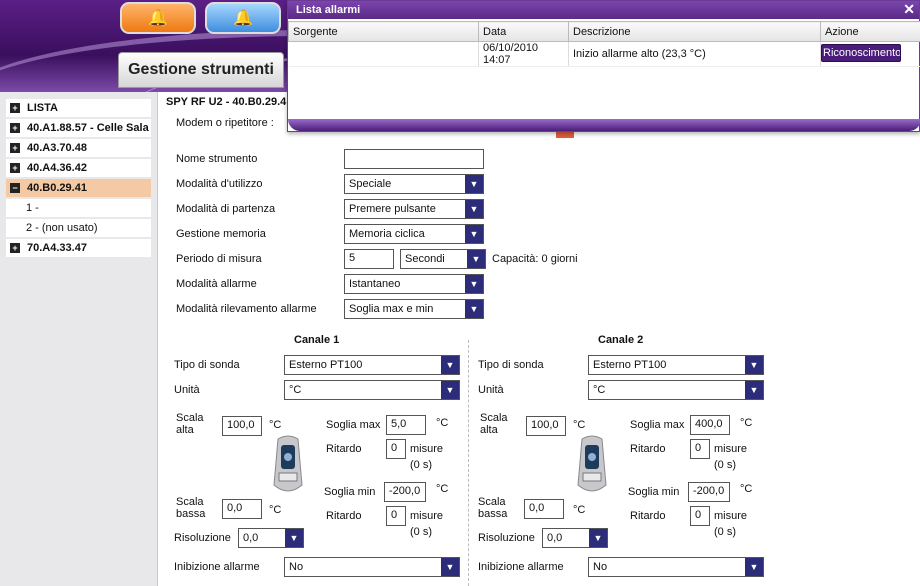  Describe the element at coordinates (88, 128) in the screenshot. I see `sidebar-item-label: 40.A1.88.57 - Celle Sala` at that location.